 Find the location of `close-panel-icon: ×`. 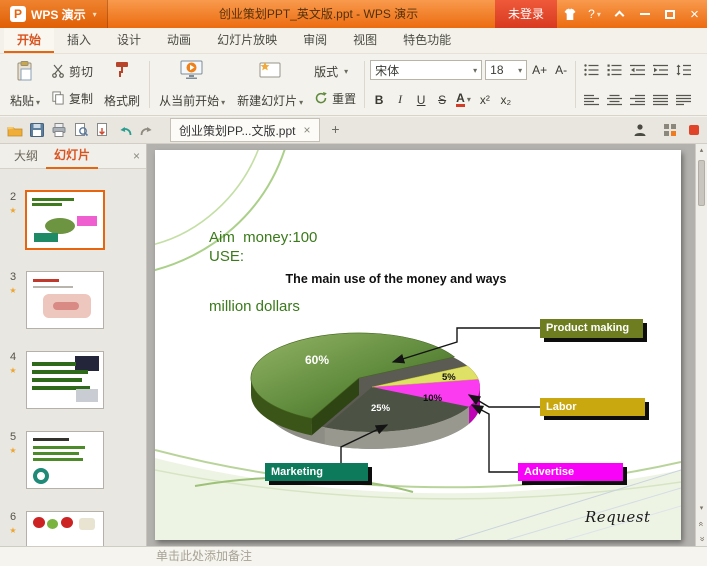

close-panel-icon: × is located at coordinates (136, 156).